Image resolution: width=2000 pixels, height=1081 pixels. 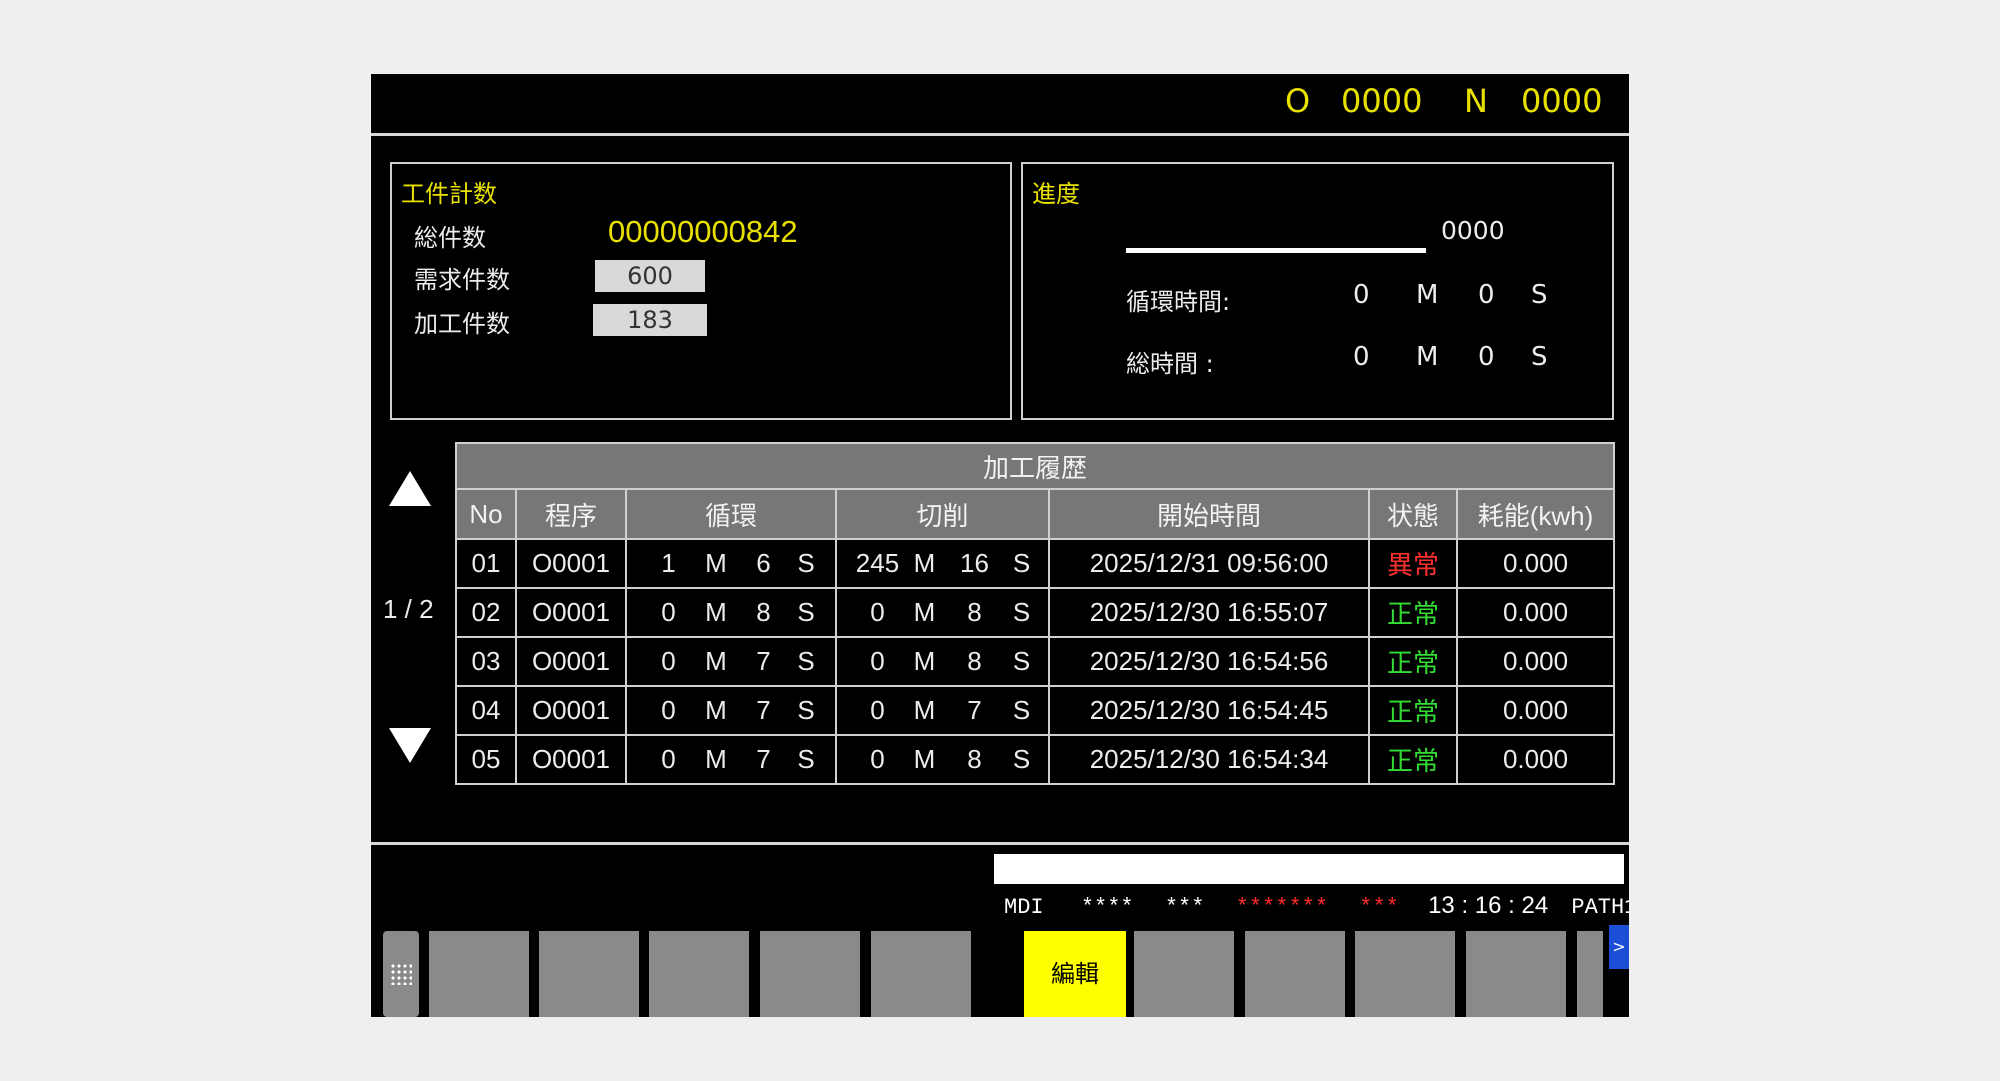 I want to click on row-cut: 0M 7S, so click(x=942, y=710).